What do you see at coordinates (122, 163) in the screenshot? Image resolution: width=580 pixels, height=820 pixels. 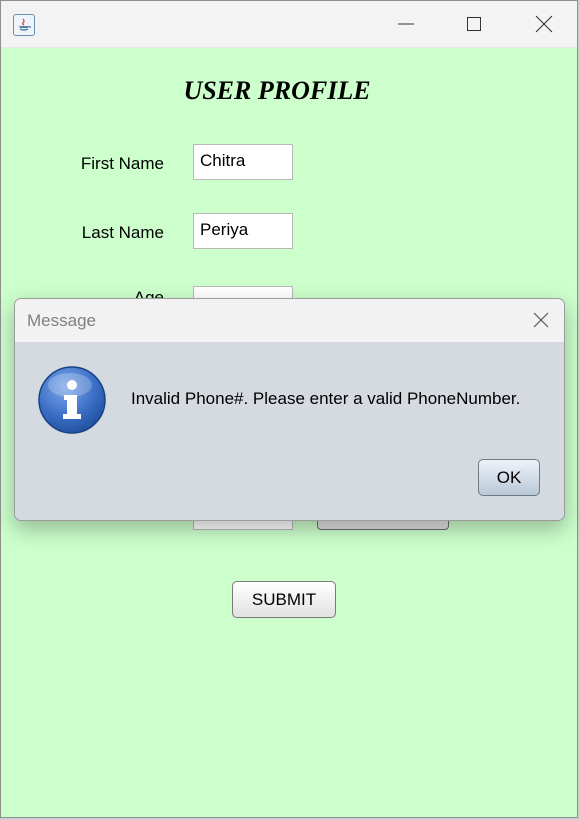 I see `first-name-label: First Name` at bounding box center [122, 163].